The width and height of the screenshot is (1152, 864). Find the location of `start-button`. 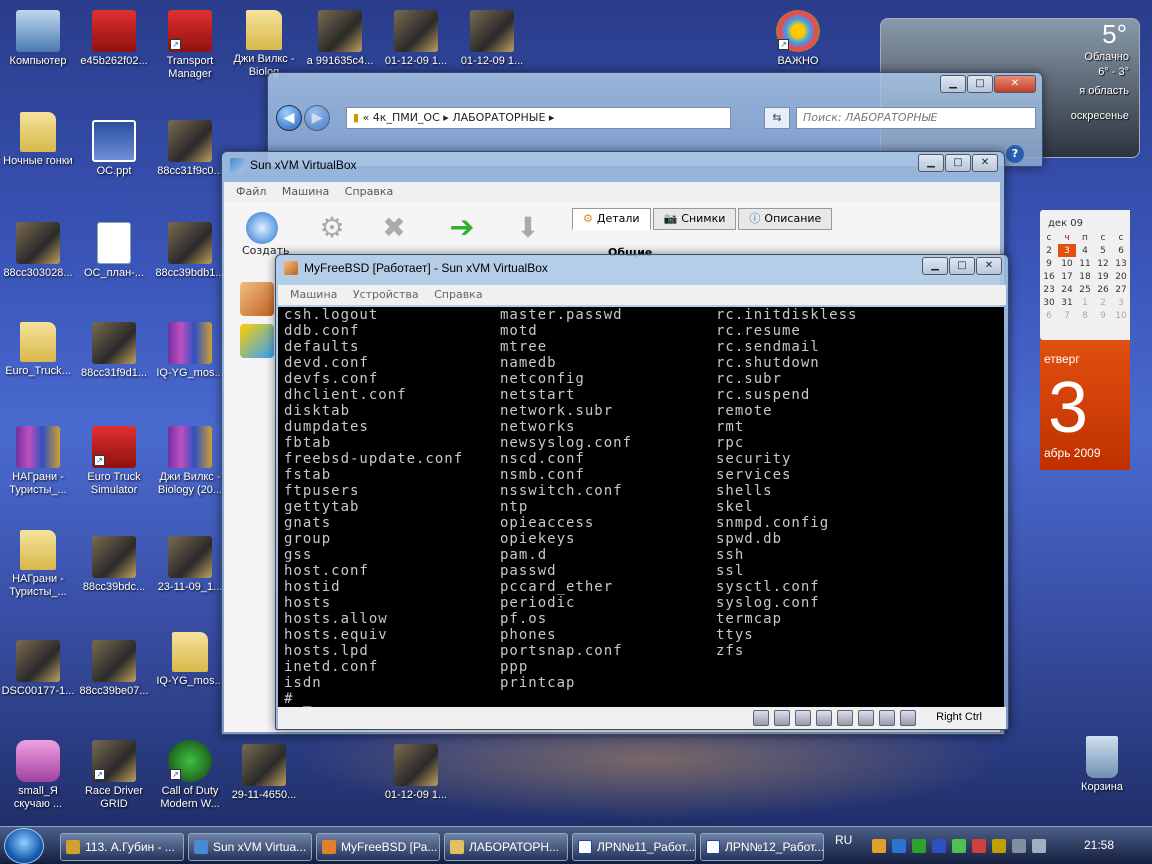

start-button is located at coordinates (24, 846).